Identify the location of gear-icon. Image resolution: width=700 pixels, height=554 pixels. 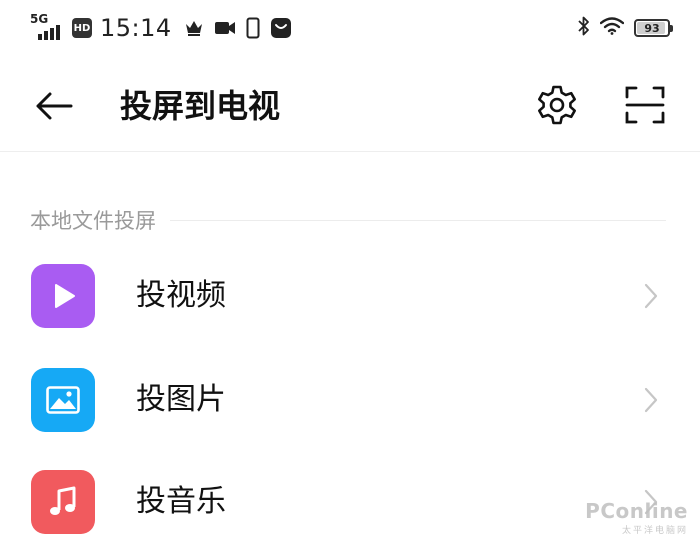
(557, 105).